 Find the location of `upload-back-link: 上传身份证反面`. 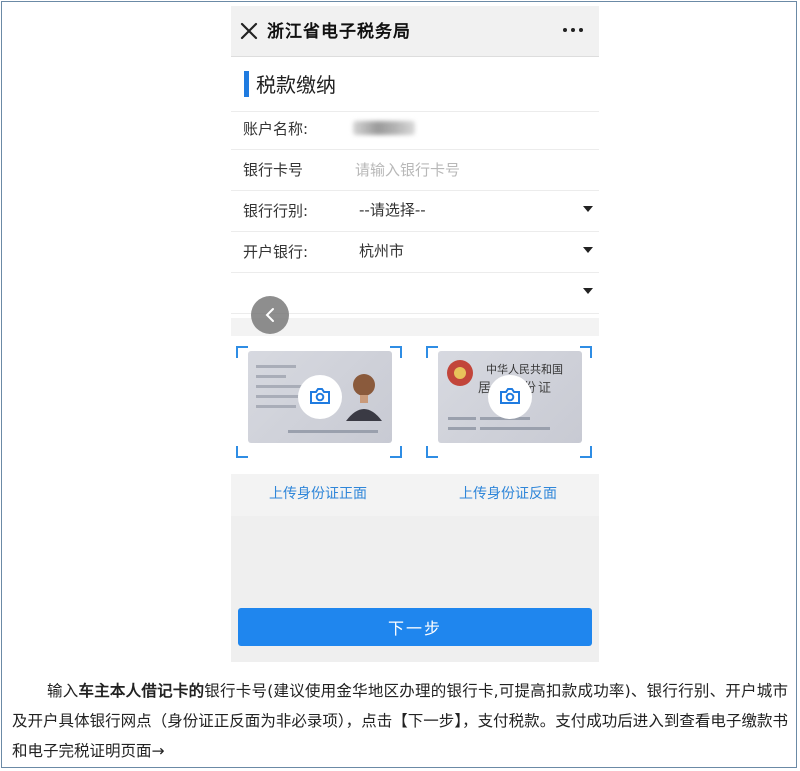

upload-back-link: 上传身份证反面 is located at coordinates (508, 493).